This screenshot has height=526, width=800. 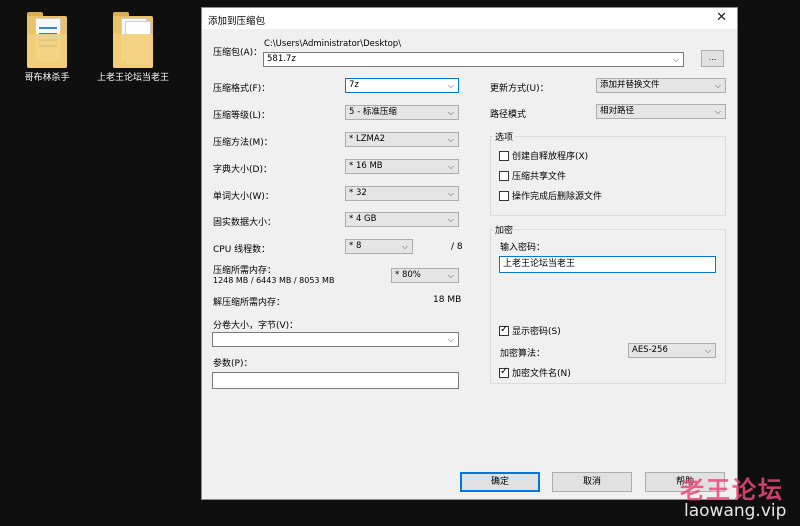 I want to click on encrypt-names-label: 加密文件名(N), so click(x=541, y=374).